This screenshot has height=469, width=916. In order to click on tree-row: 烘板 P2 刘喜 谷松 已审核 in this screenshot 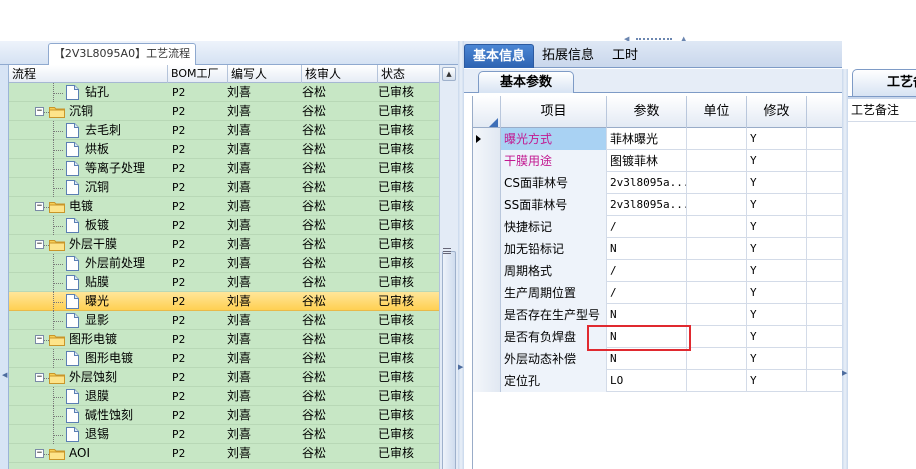, I will do `click(224, 149)`.